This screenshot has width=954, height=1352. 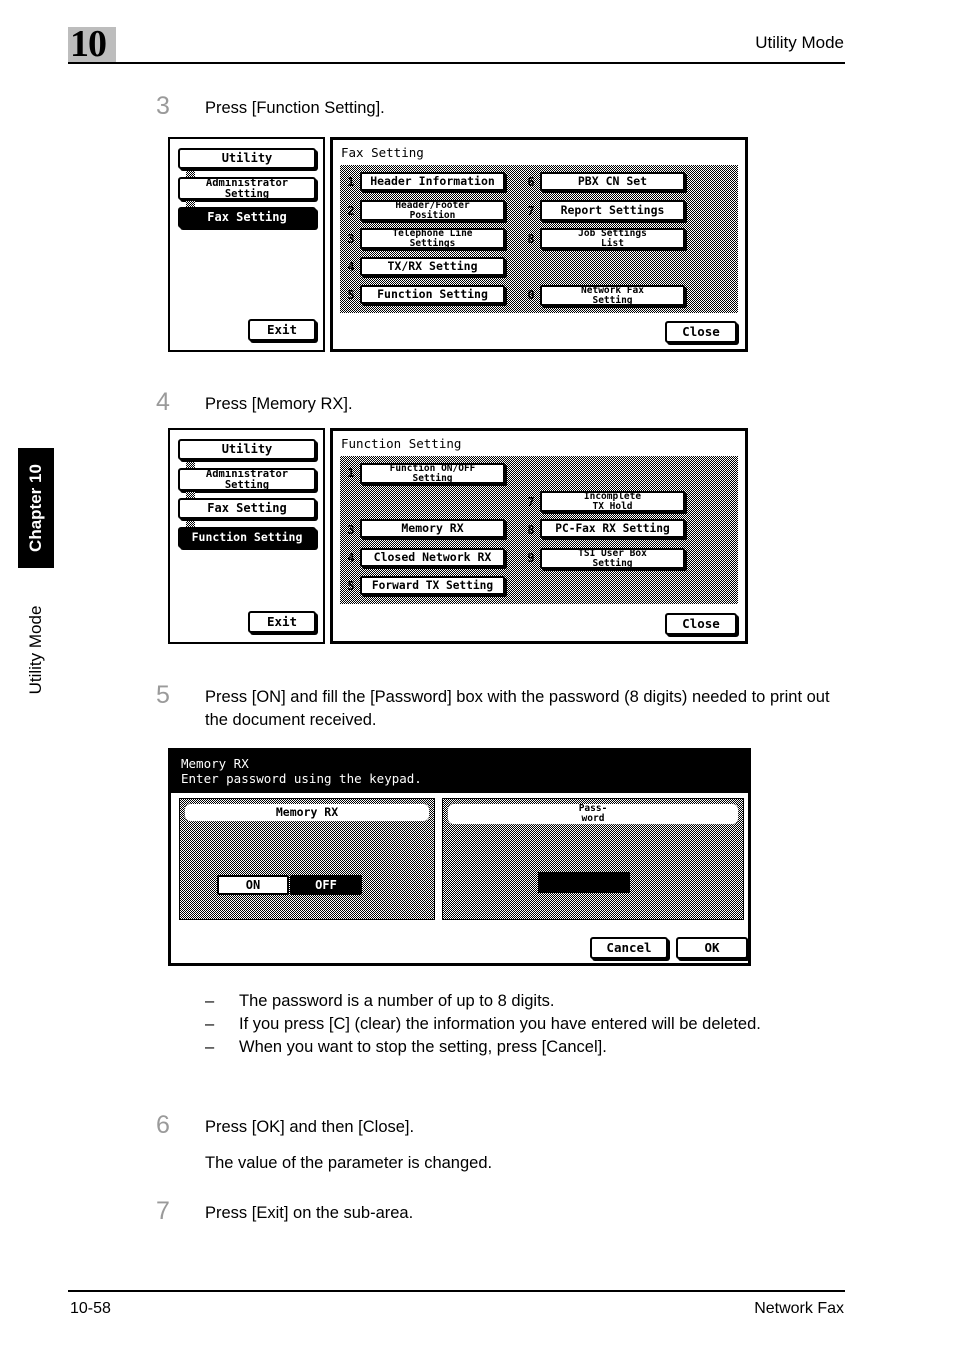 I want to click on cancel-button: Cancel, so click(x=629, y=948).